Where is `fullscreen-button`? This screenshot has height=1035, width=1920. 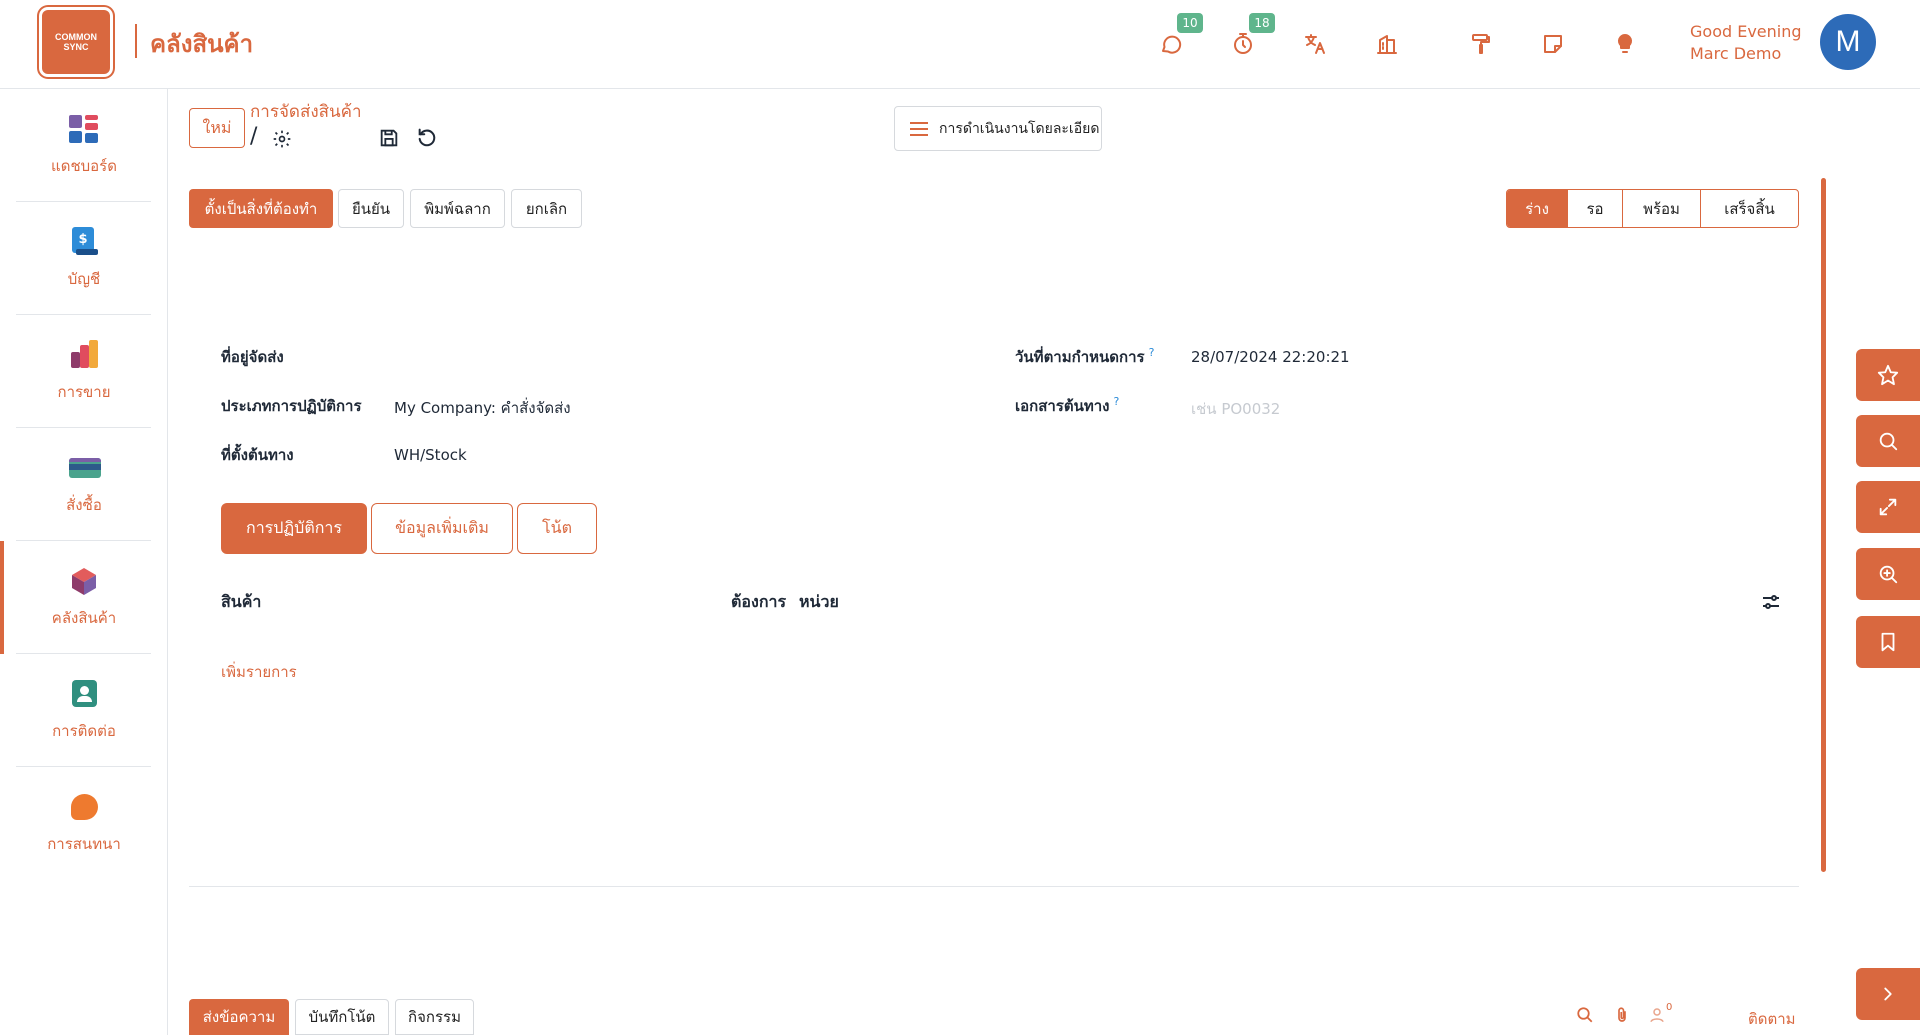 fullscreen-button is located at coordinates (1888, 507).